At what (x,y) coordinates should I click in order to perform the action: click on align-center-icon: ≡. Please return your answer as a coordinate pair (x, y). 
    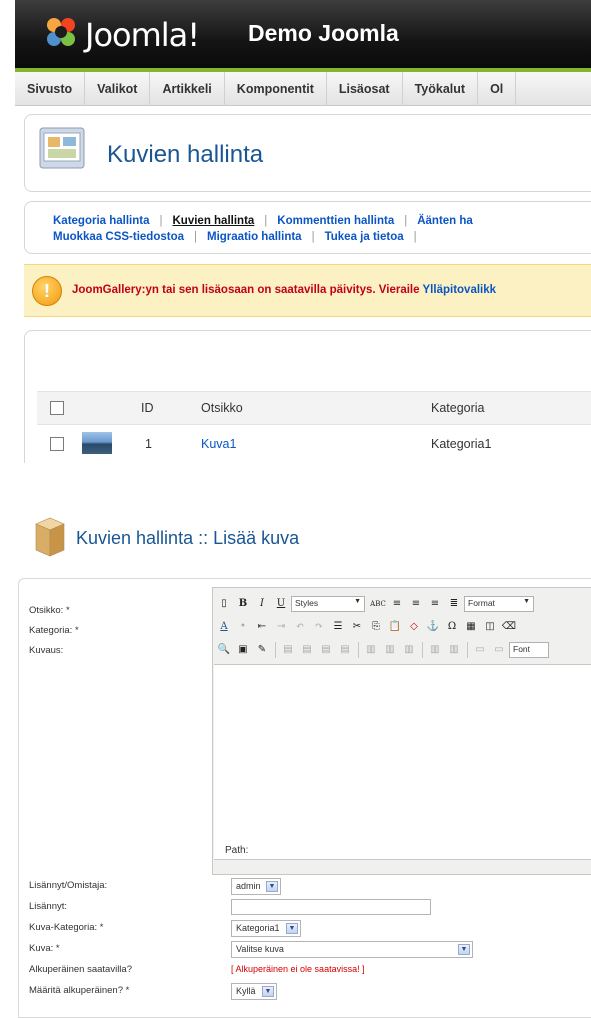
    Looking at the image, I should click on (416, 604).